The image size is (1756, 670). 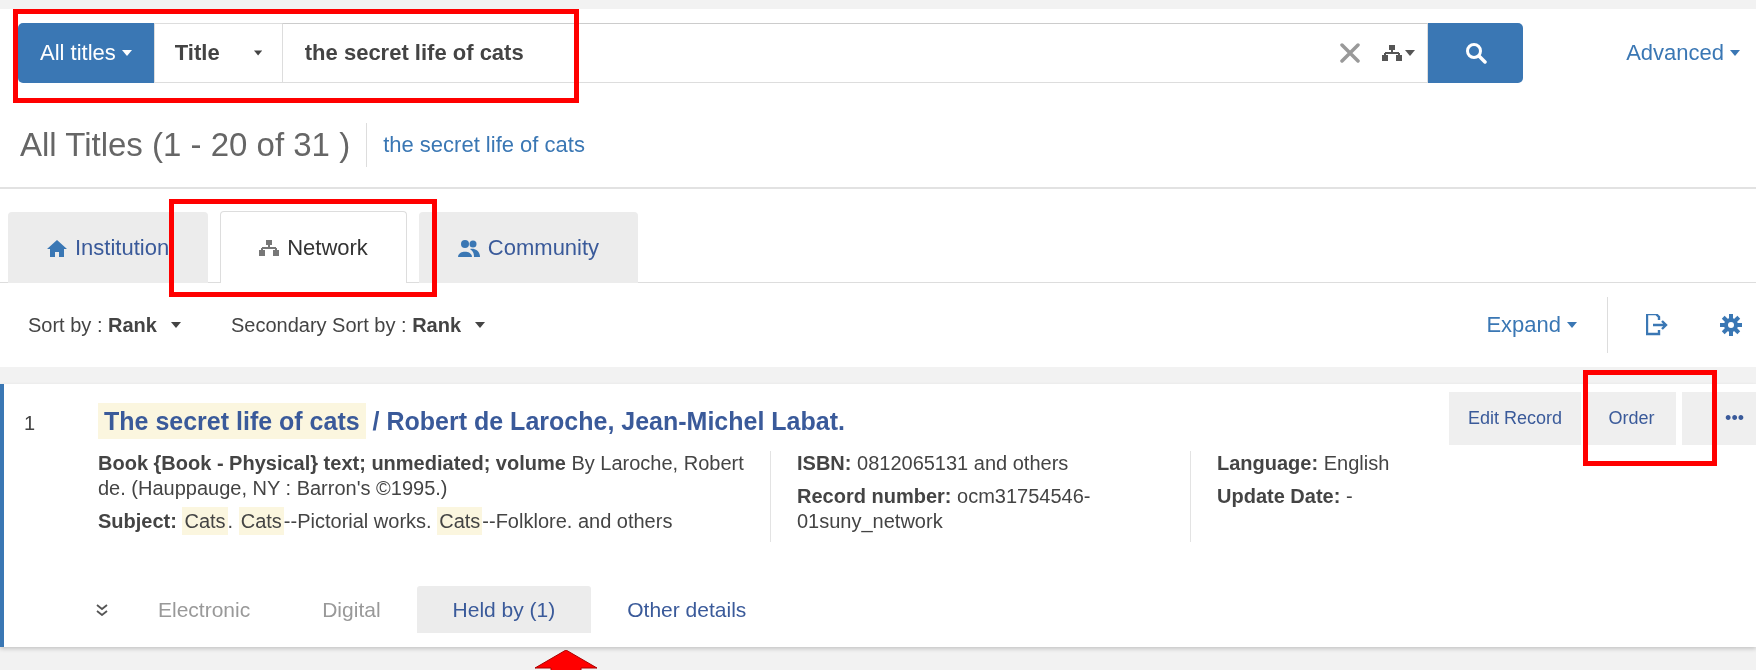 I want to click on expand-dropdown: Expand, so click(x=1547, y=325).